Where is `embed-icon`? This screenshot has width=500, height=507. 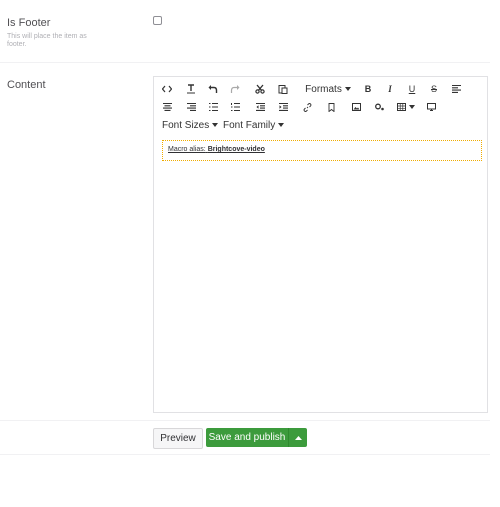
embed-icon is located at coordinates (431, 107).